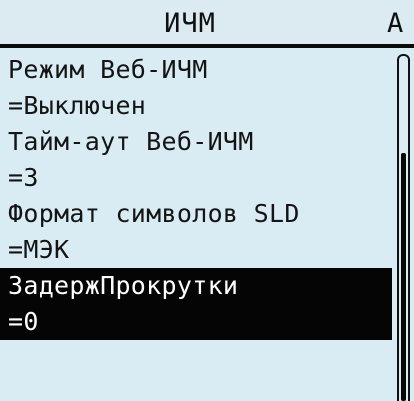 The width and height of the screenshot is (414, 401). What do you see at coordinates (108, 69) in the screenshot?
I see `menu-item-label: Режим Веб-ИЧМ` at bounding box center [108, 69].